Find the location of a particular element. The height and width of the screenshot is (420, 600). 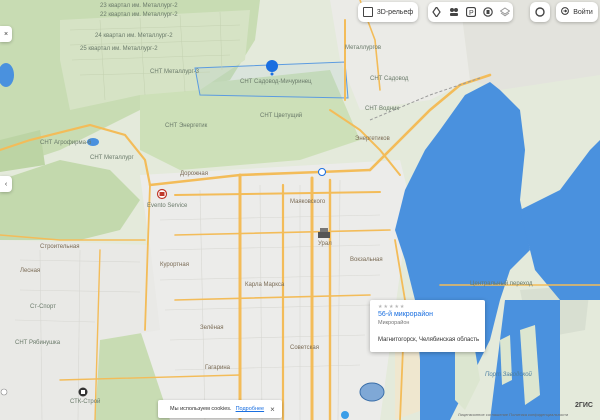

cookie-banner: Мы используем cookies. Подробнее × is located at coordinates (220, 409).